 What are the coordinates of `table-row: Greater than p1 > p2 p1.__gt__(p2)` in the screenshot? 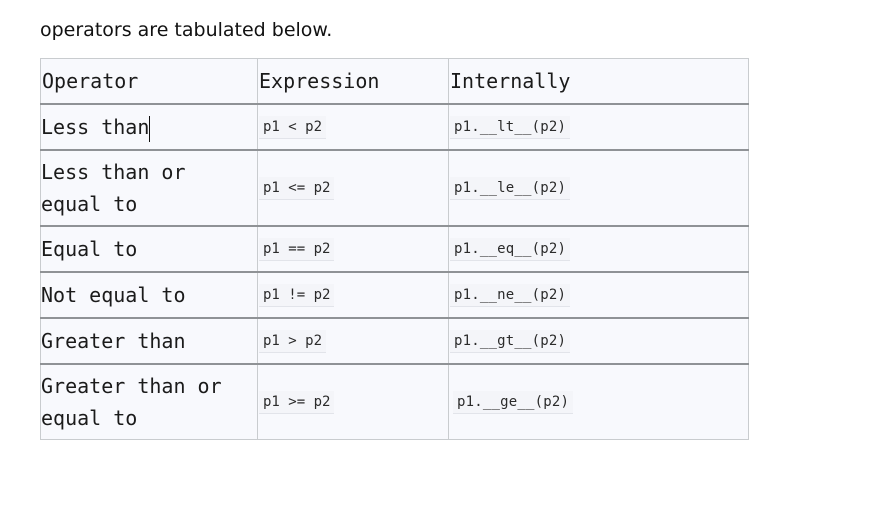 It's located at (394, 341).